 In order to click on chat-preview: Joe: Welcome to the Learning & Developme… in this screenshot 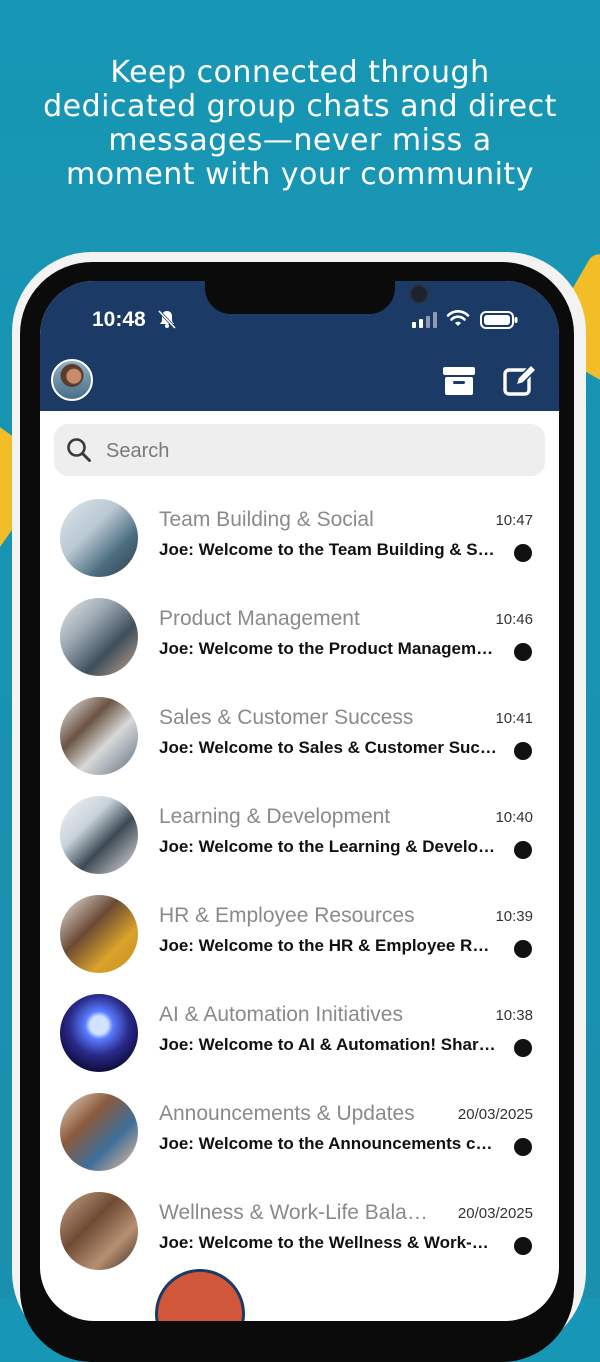, I will do `click(328, 846)`.